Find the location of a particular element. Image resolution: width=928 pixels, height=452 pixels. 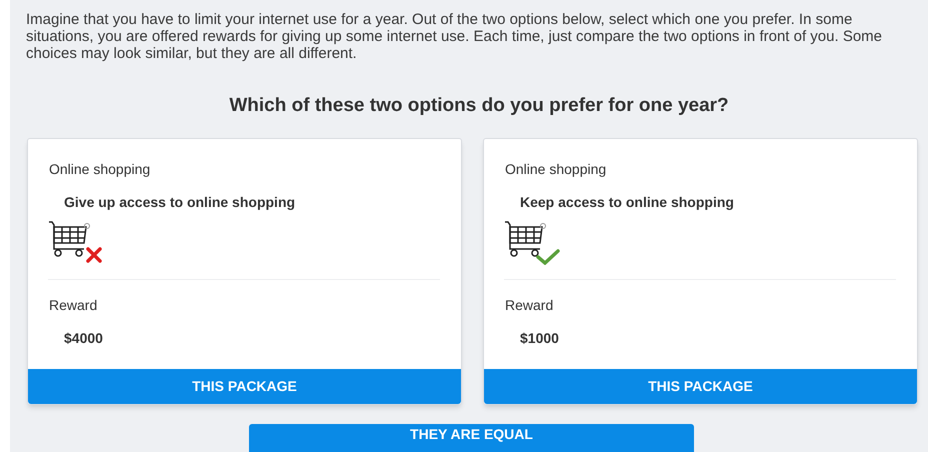

reward-amount: $1000 is located at coordinates (539, 338).